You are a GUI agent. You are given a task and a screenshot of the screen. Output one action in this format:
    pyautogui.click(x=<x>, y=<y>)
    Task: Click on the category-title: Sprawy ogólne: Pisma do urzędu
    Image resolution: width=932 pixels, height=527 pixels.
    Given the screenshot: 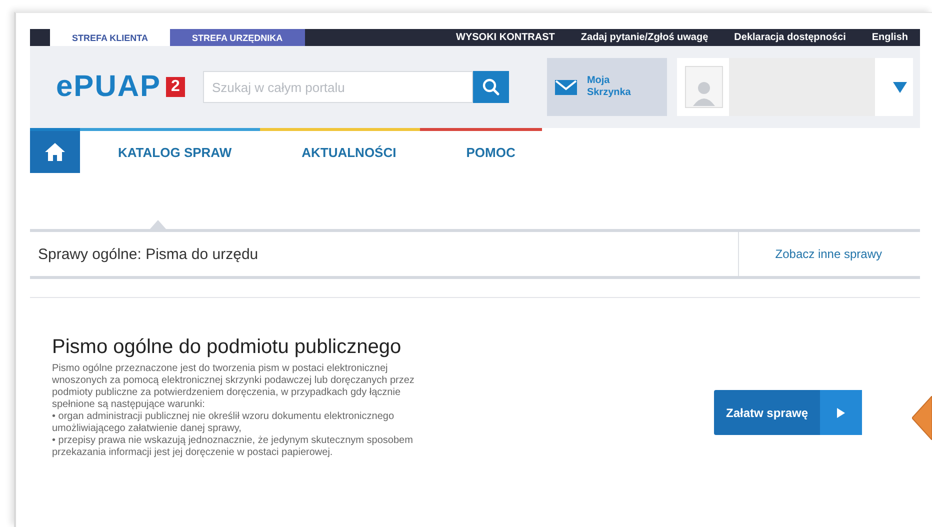 What is the action you would take?
    pyautogui.click(x=147, y=254)
    